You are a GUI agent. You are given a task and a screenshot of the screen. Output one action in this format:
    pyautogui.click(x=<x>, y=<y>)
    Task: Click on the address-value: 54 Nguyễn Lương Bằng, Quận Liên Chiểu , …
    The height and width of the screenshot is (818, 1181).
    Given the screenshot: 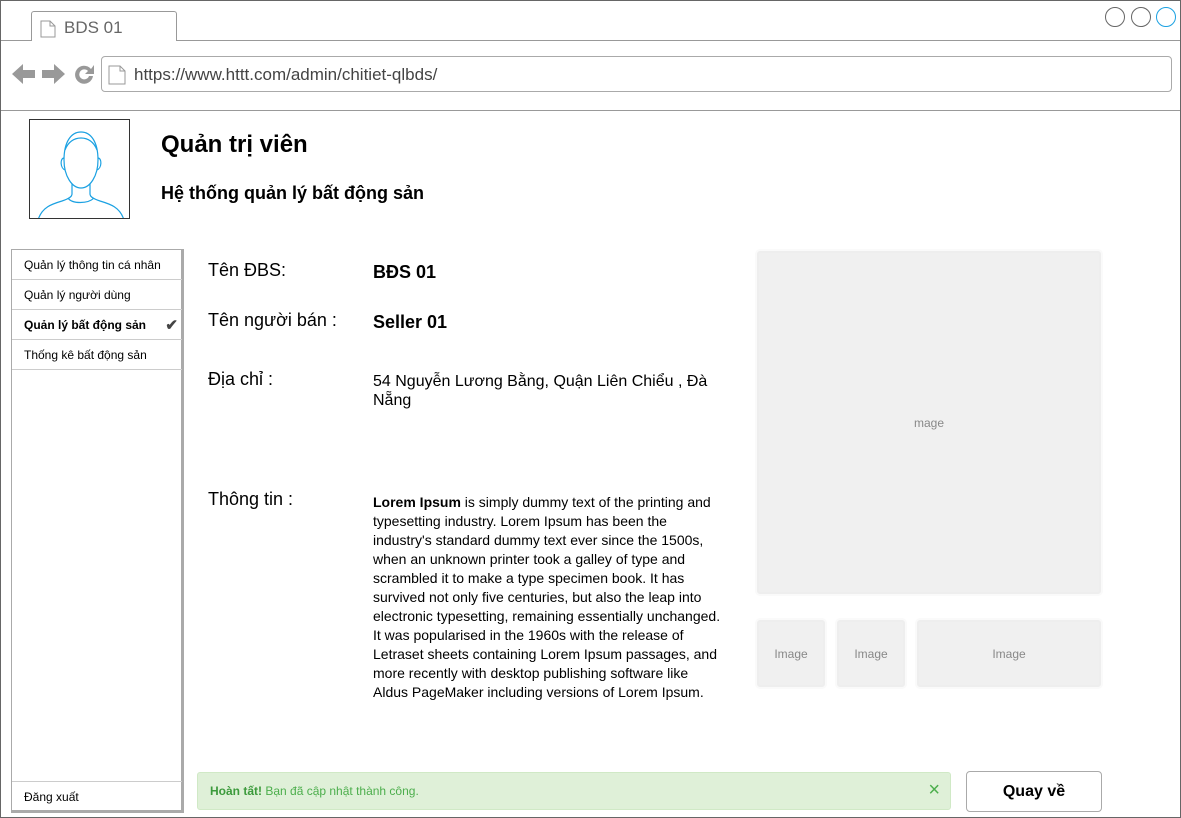 What is the action you would take?
    pyautogui.click(x=540, y=391)
    